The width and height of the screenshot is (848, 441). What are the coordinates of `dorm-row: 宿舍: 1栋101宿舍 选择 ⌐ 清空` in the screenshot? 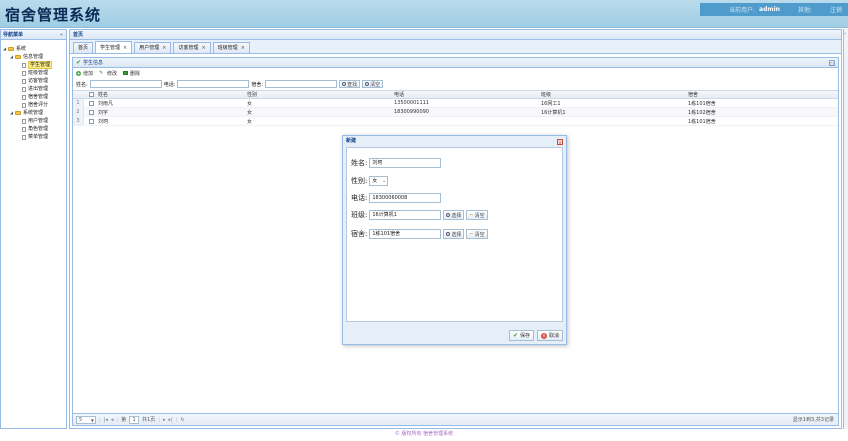 It's located at (419, 234).